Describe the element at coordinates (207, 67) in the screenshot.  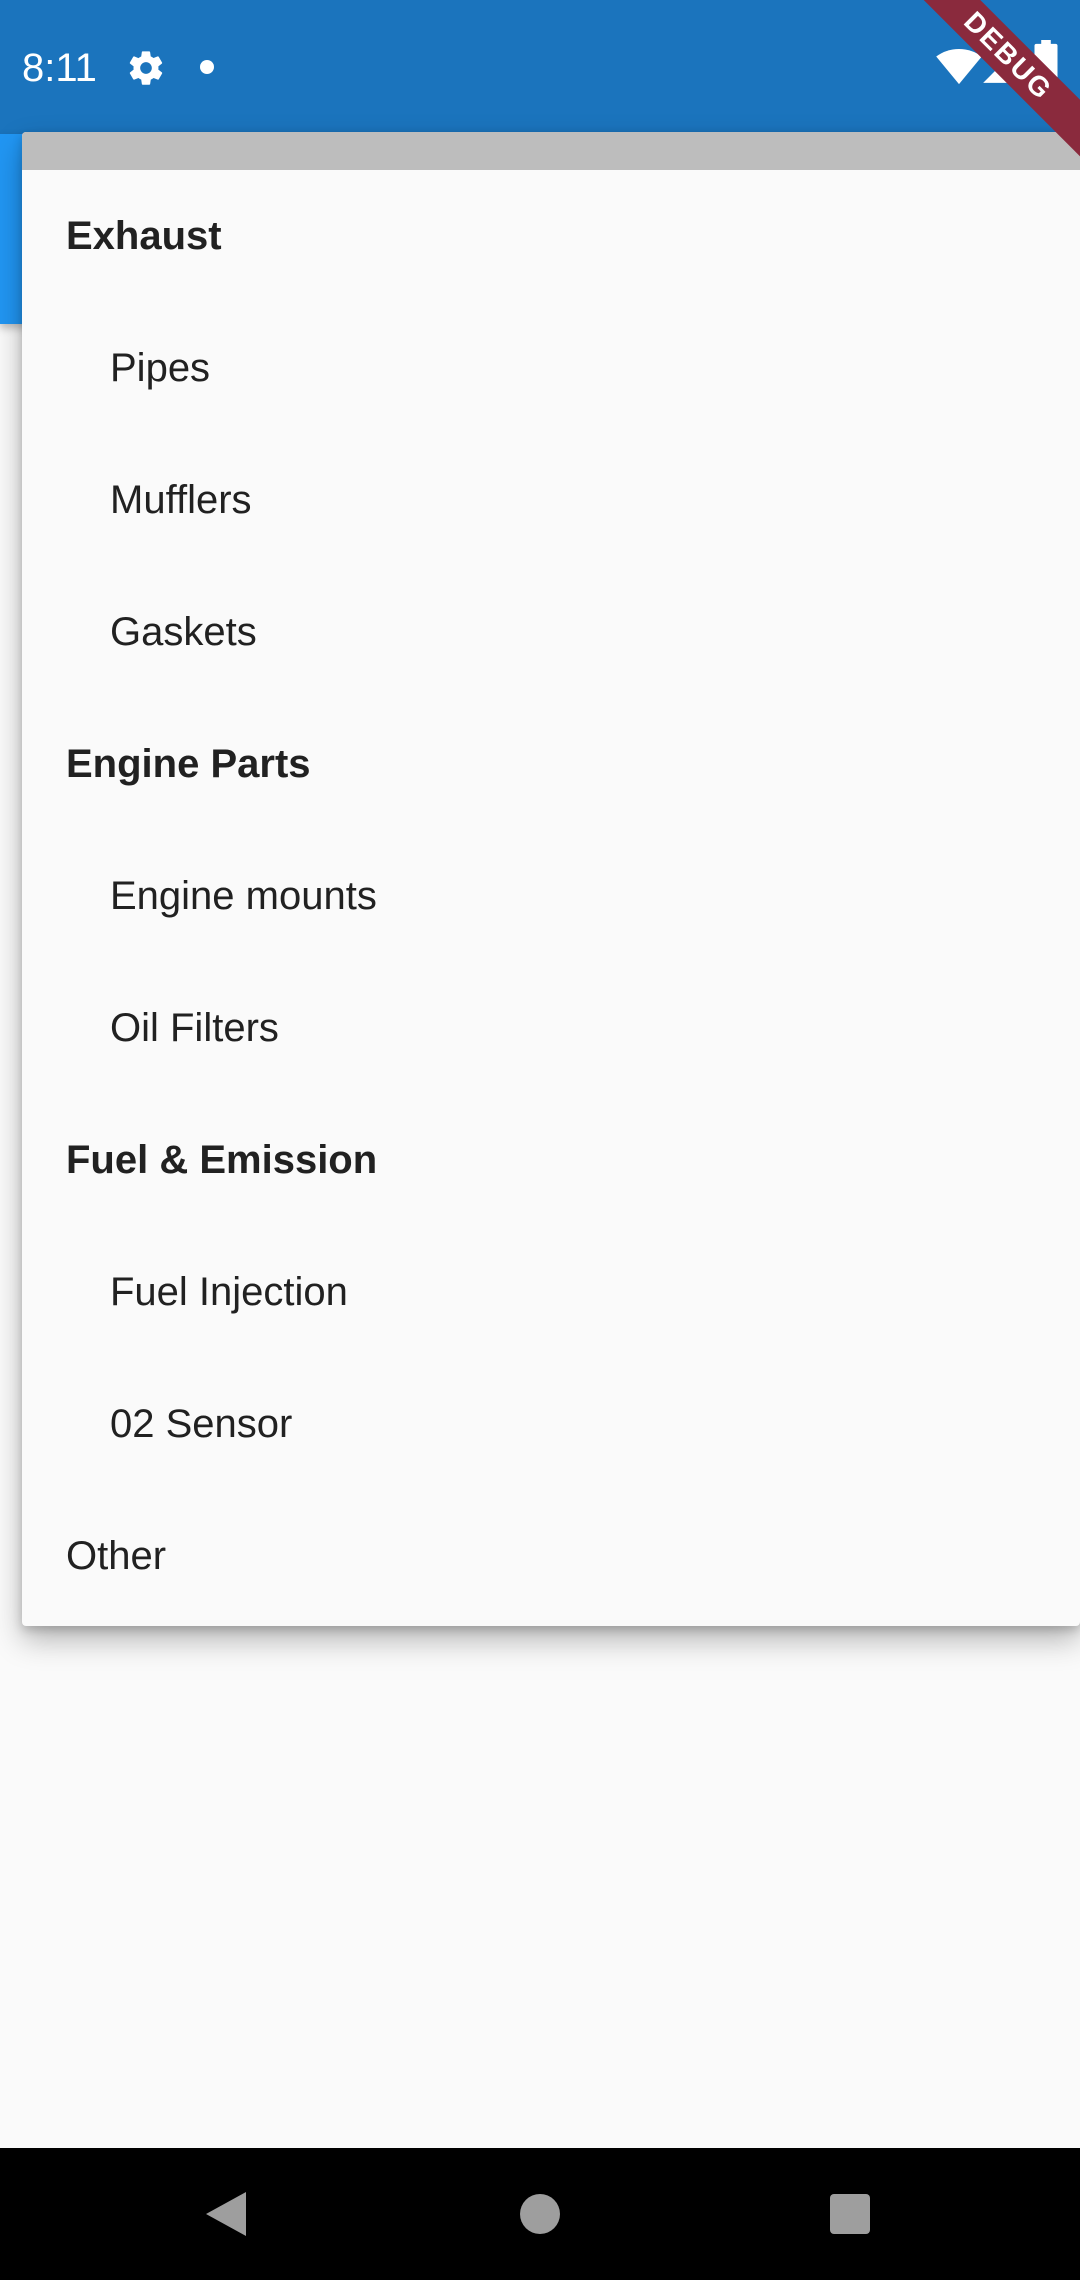
I see `notification-dot-icon` at that location.